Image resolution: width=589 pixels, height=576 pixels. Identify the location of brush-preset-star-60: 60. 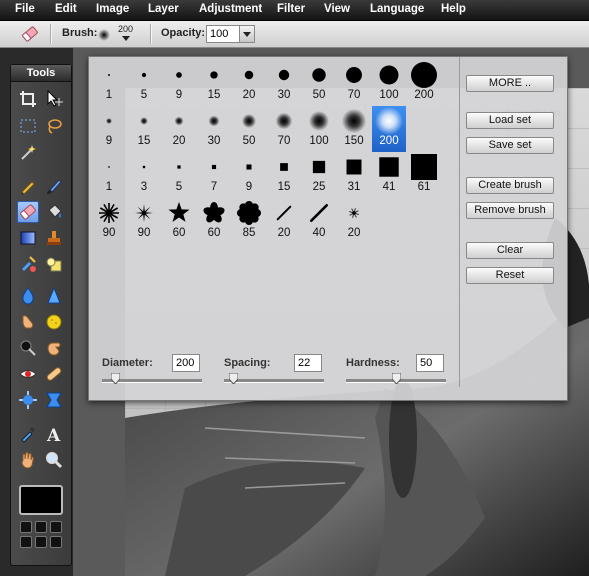
(179, 221).